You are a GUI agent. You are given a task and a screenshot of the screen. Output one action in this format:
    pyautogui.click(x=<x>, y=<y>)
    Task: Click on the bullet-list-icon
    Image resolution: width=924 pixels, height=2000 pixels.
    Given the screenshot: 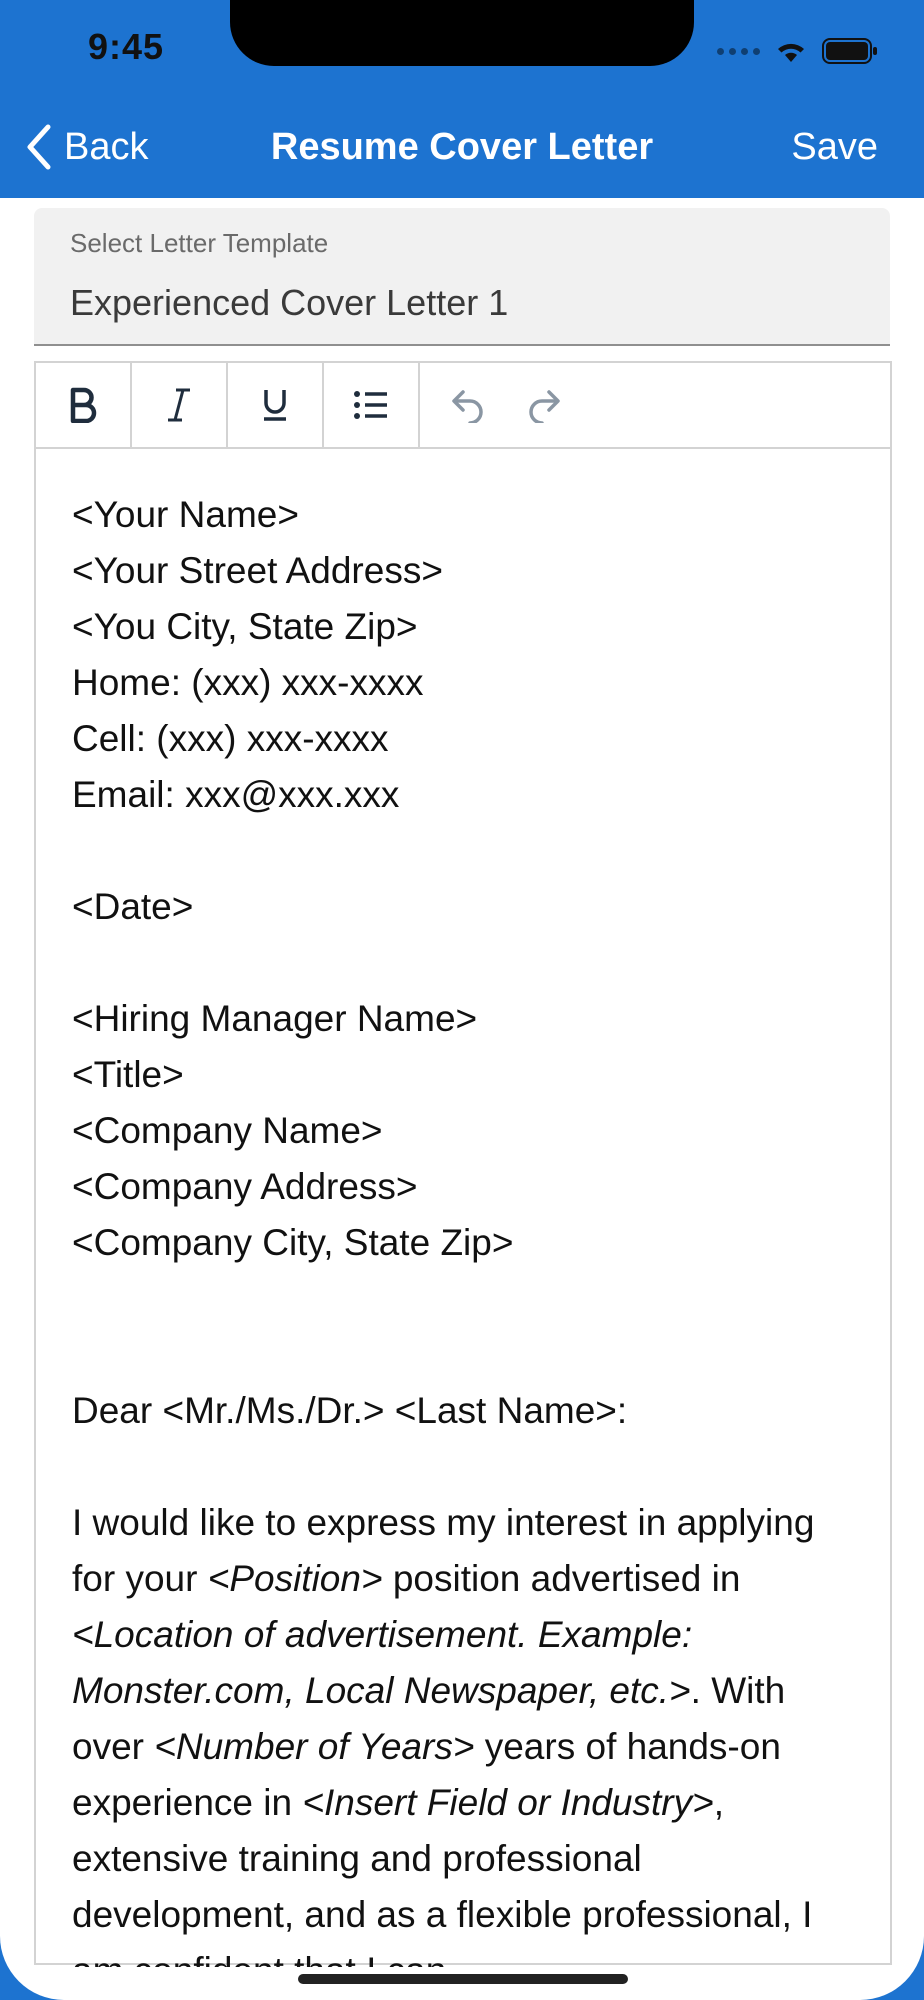 What is the action you would take?
    pyautogui.click(x=370, y=405)
    